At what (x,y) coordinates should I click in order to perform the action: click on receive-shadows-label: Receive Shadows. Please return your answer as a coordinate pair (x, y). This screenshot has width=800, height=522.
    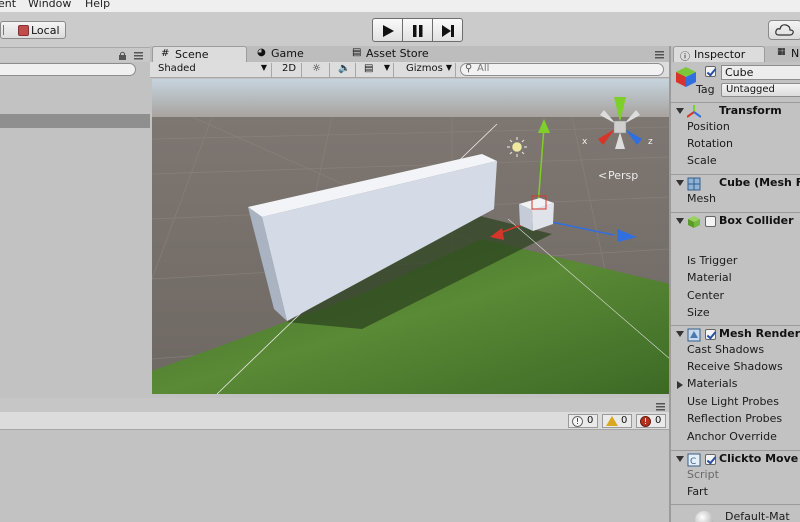
    Looking at the image, I should click on (743, 366).